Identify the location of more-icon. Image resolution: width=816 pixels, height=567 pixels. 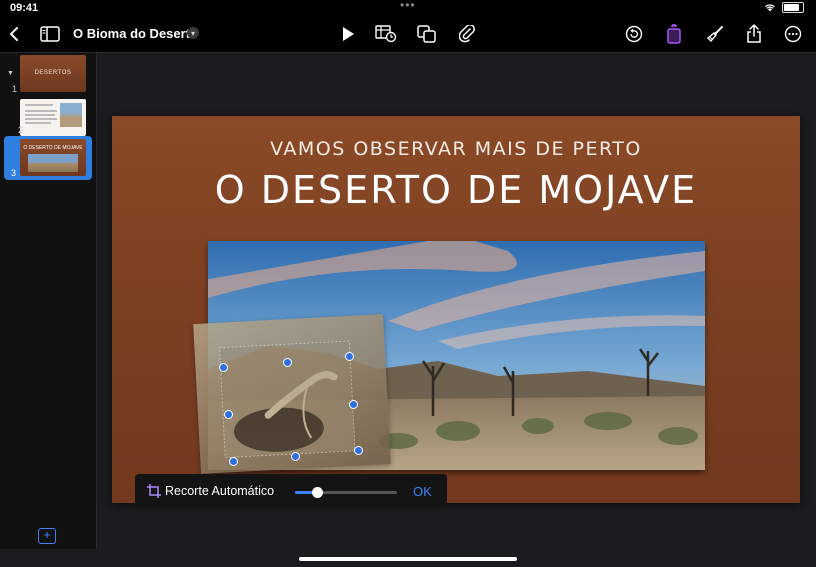
(793, 34).